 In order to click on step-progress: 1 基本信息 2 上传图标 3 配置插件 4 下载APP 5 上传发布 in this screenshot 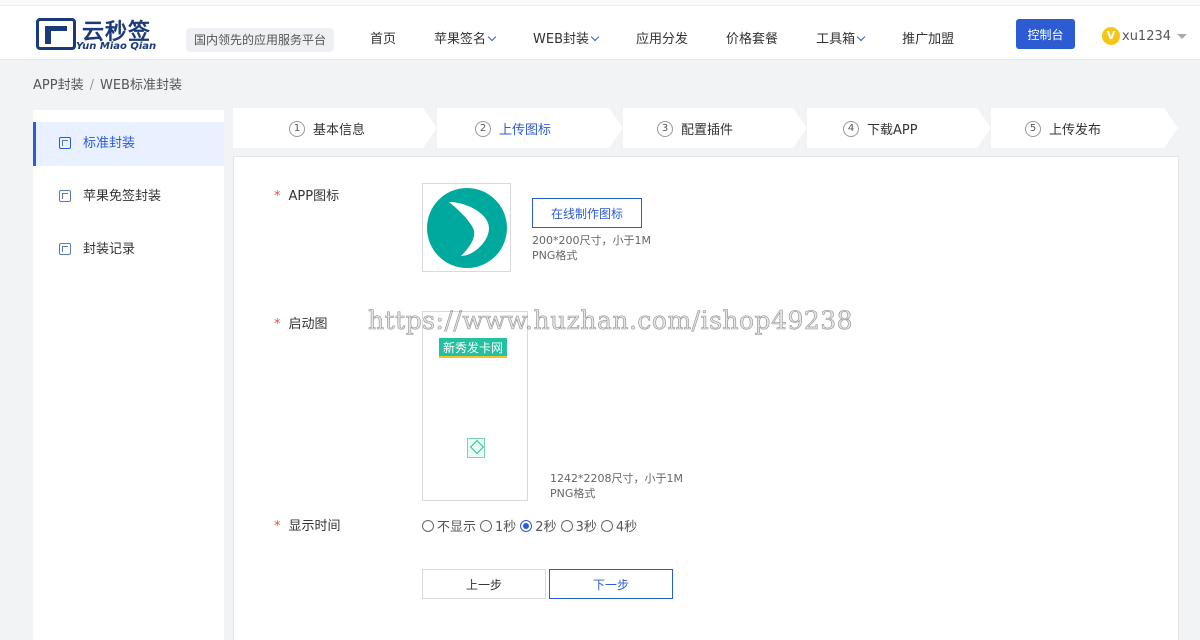, I will do `click(705, 128)`.